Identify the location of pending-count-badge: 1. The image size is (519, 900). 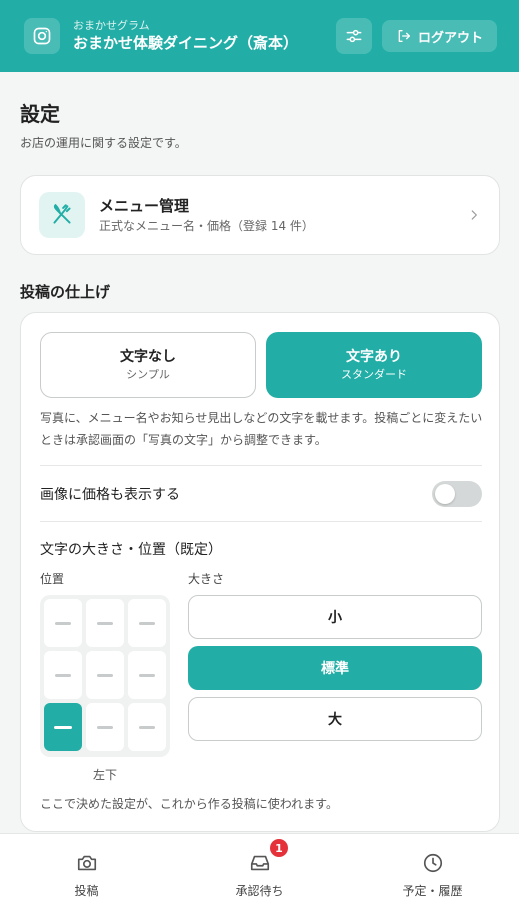
(279, 848).